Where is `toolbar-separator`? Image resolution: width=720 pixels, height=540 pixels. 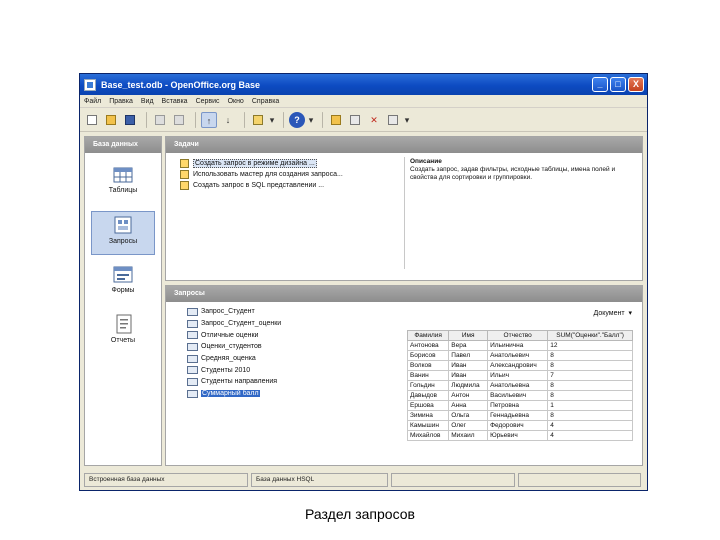
toolbar-separator is located at coordinates (146, 119).